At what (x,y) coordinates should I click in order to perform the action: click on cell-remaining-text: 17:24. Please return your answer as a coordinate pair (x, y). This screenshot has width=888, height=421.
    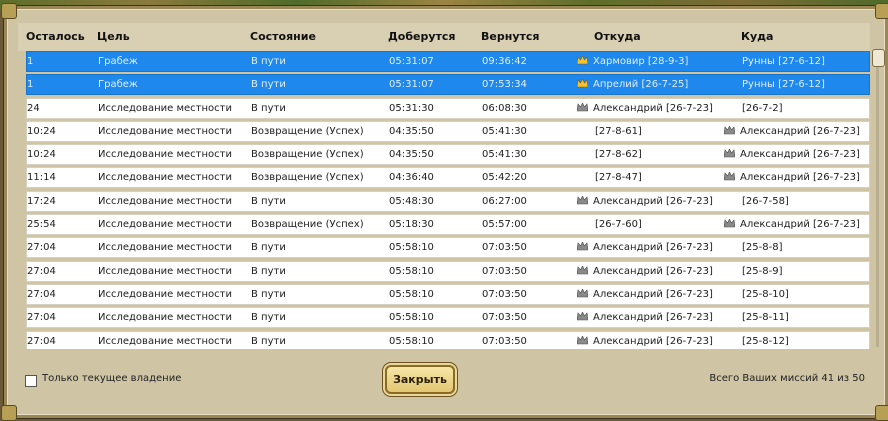
    Looking at the image, I should click on (41, 201).